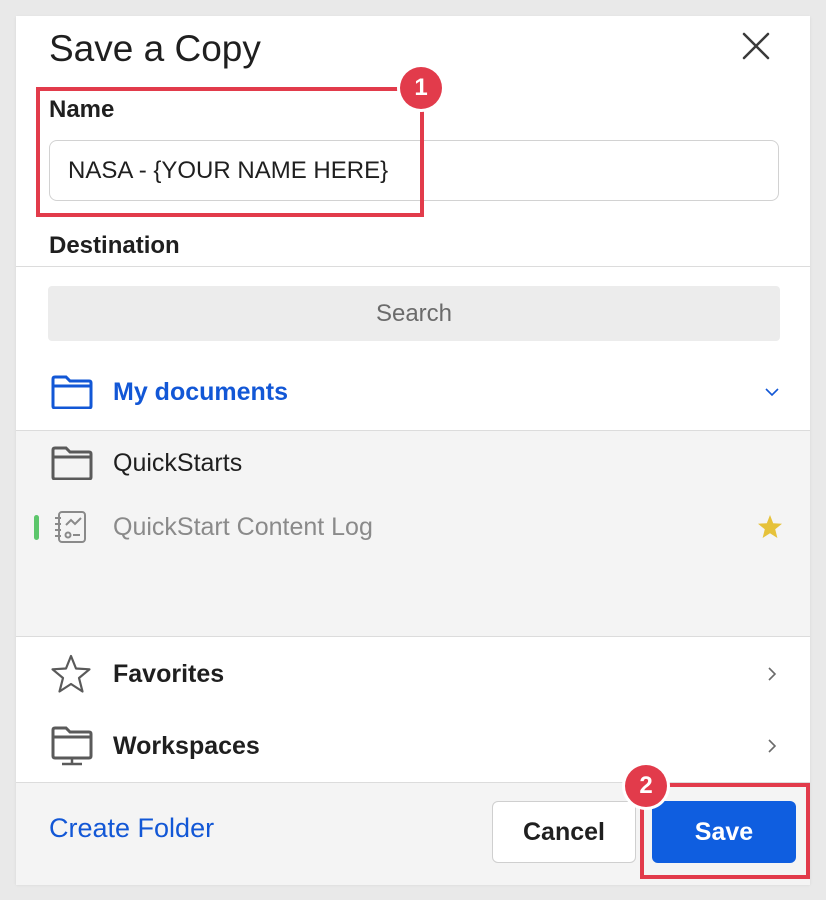 The image size is (826, 900). I want to click on star-outline-icon, so click(71, 673).